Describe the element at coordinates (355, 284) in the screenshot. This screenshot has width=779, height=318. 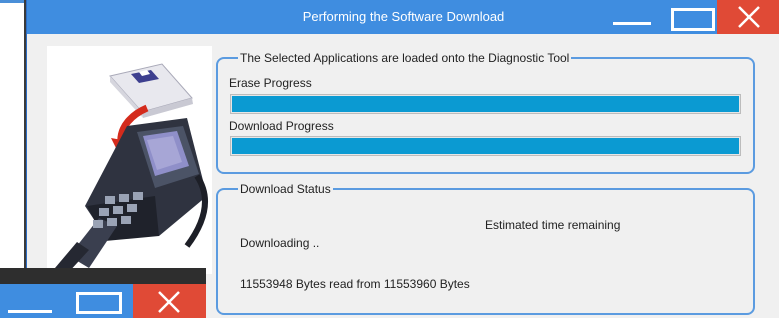
I see `bytes-read-text: 11553948 Bytes read from 11553960 Bytes` at that location.